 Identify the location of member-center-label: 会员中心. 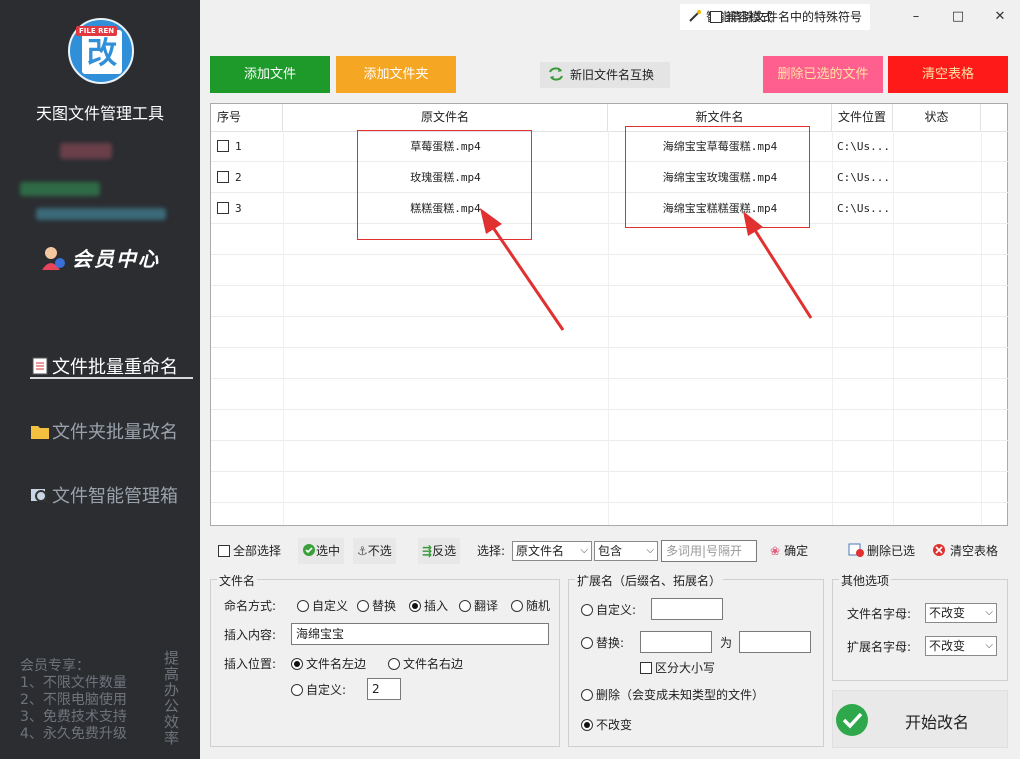
(116, 259).